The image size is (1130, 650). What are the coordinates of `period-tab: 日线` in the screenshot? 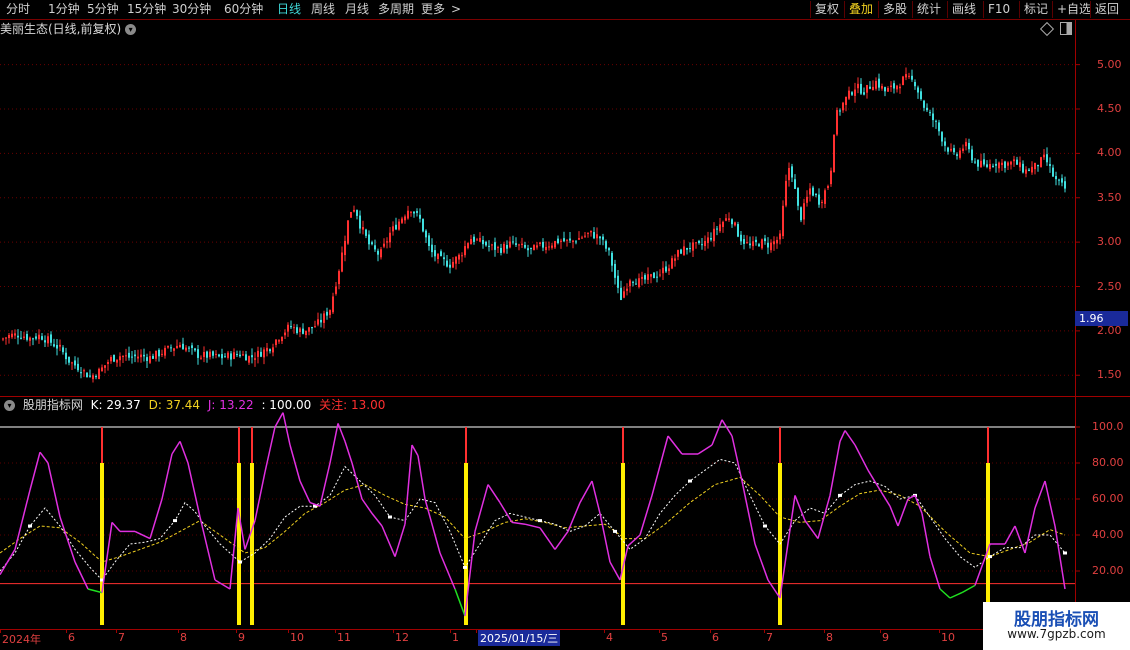 It's located at (289, 9).